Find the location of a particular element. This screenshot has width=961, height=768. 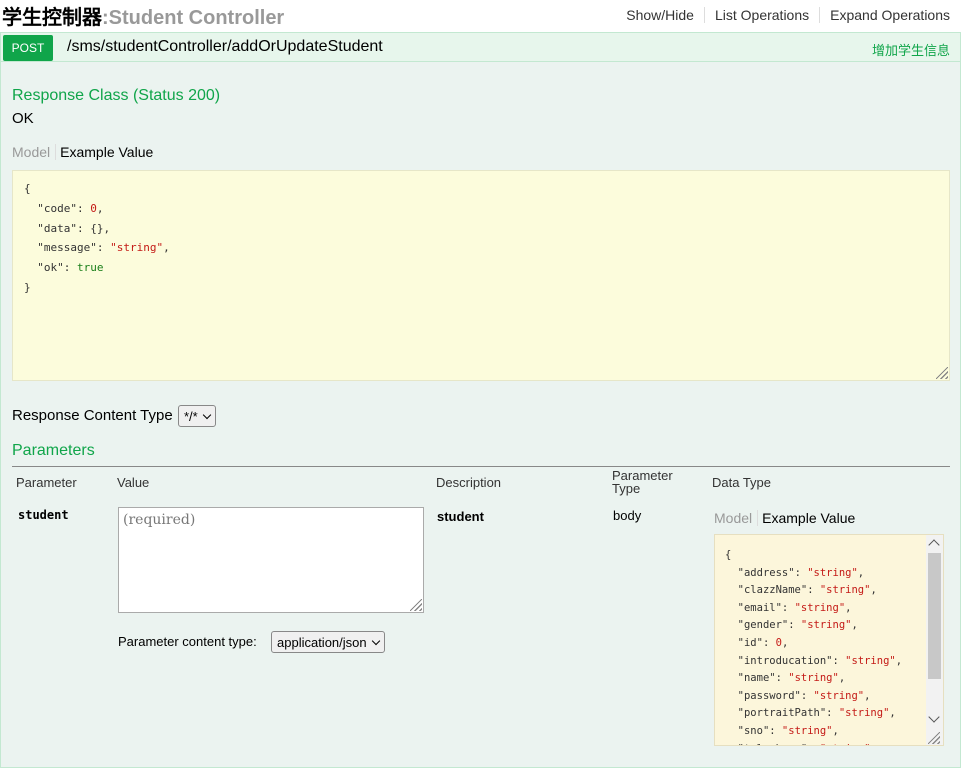

json-line: "name": "string", is located at coordinates (791, 678).